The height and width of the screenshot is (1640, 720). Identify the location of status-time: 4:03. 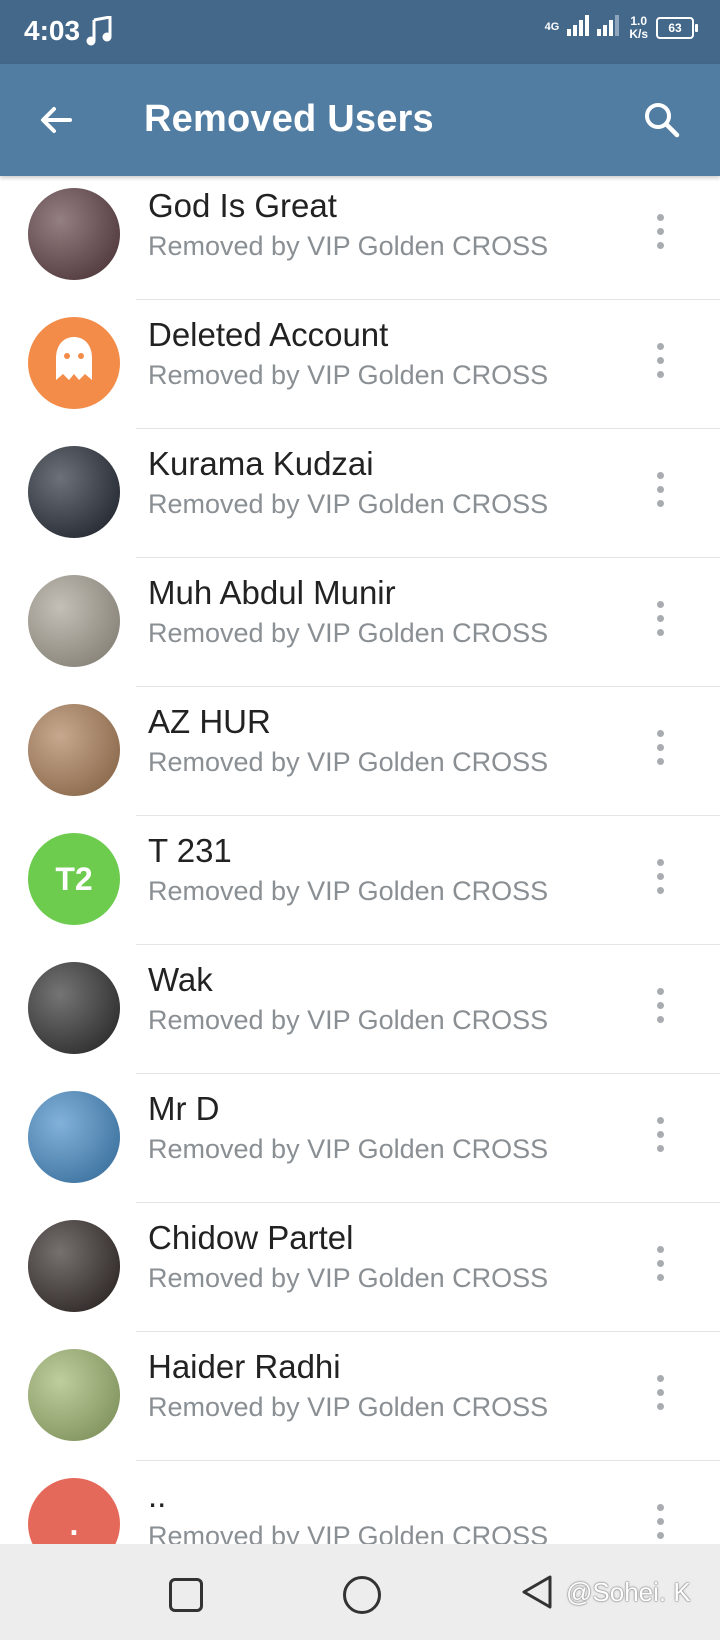
(52, 30).